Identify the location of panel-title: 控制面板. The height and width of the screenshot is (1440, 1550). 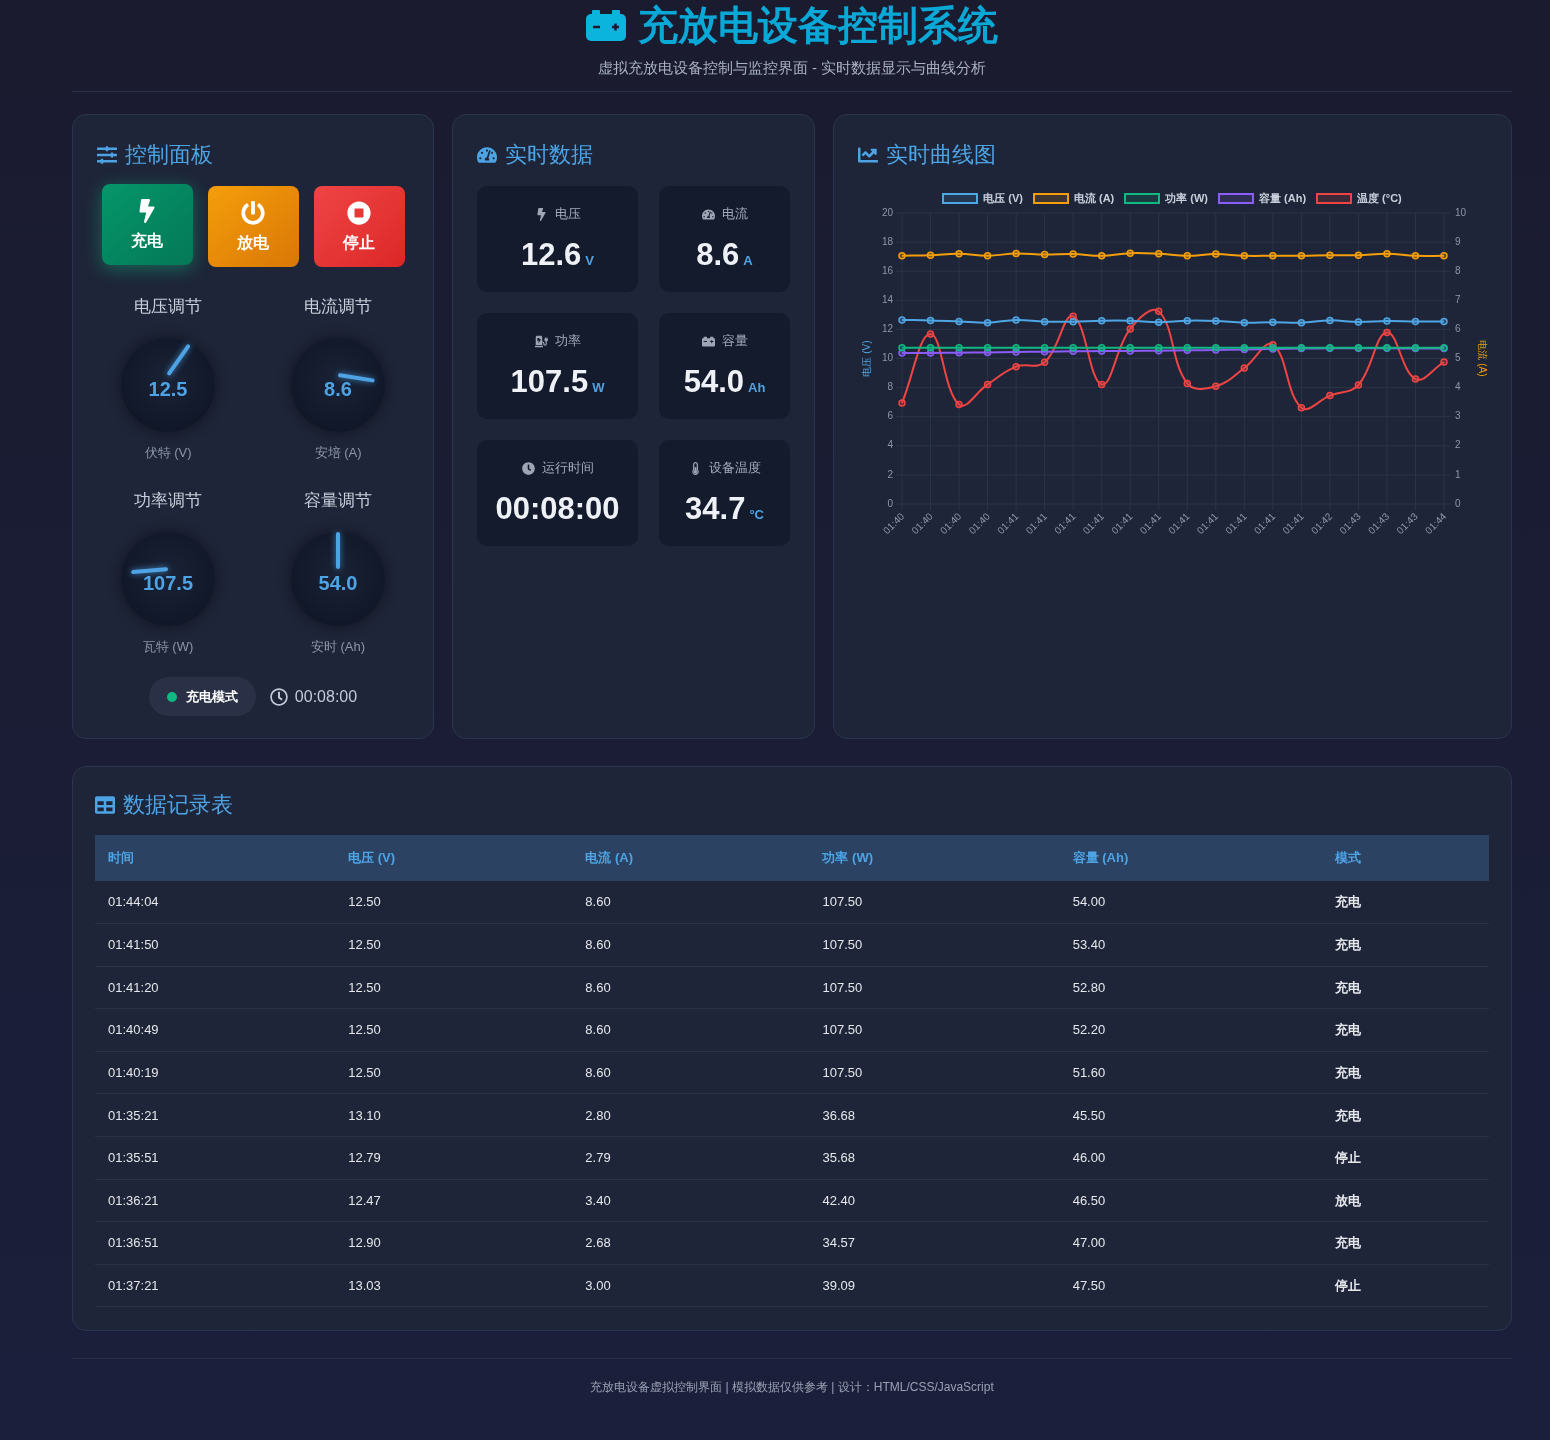
(169, 155).